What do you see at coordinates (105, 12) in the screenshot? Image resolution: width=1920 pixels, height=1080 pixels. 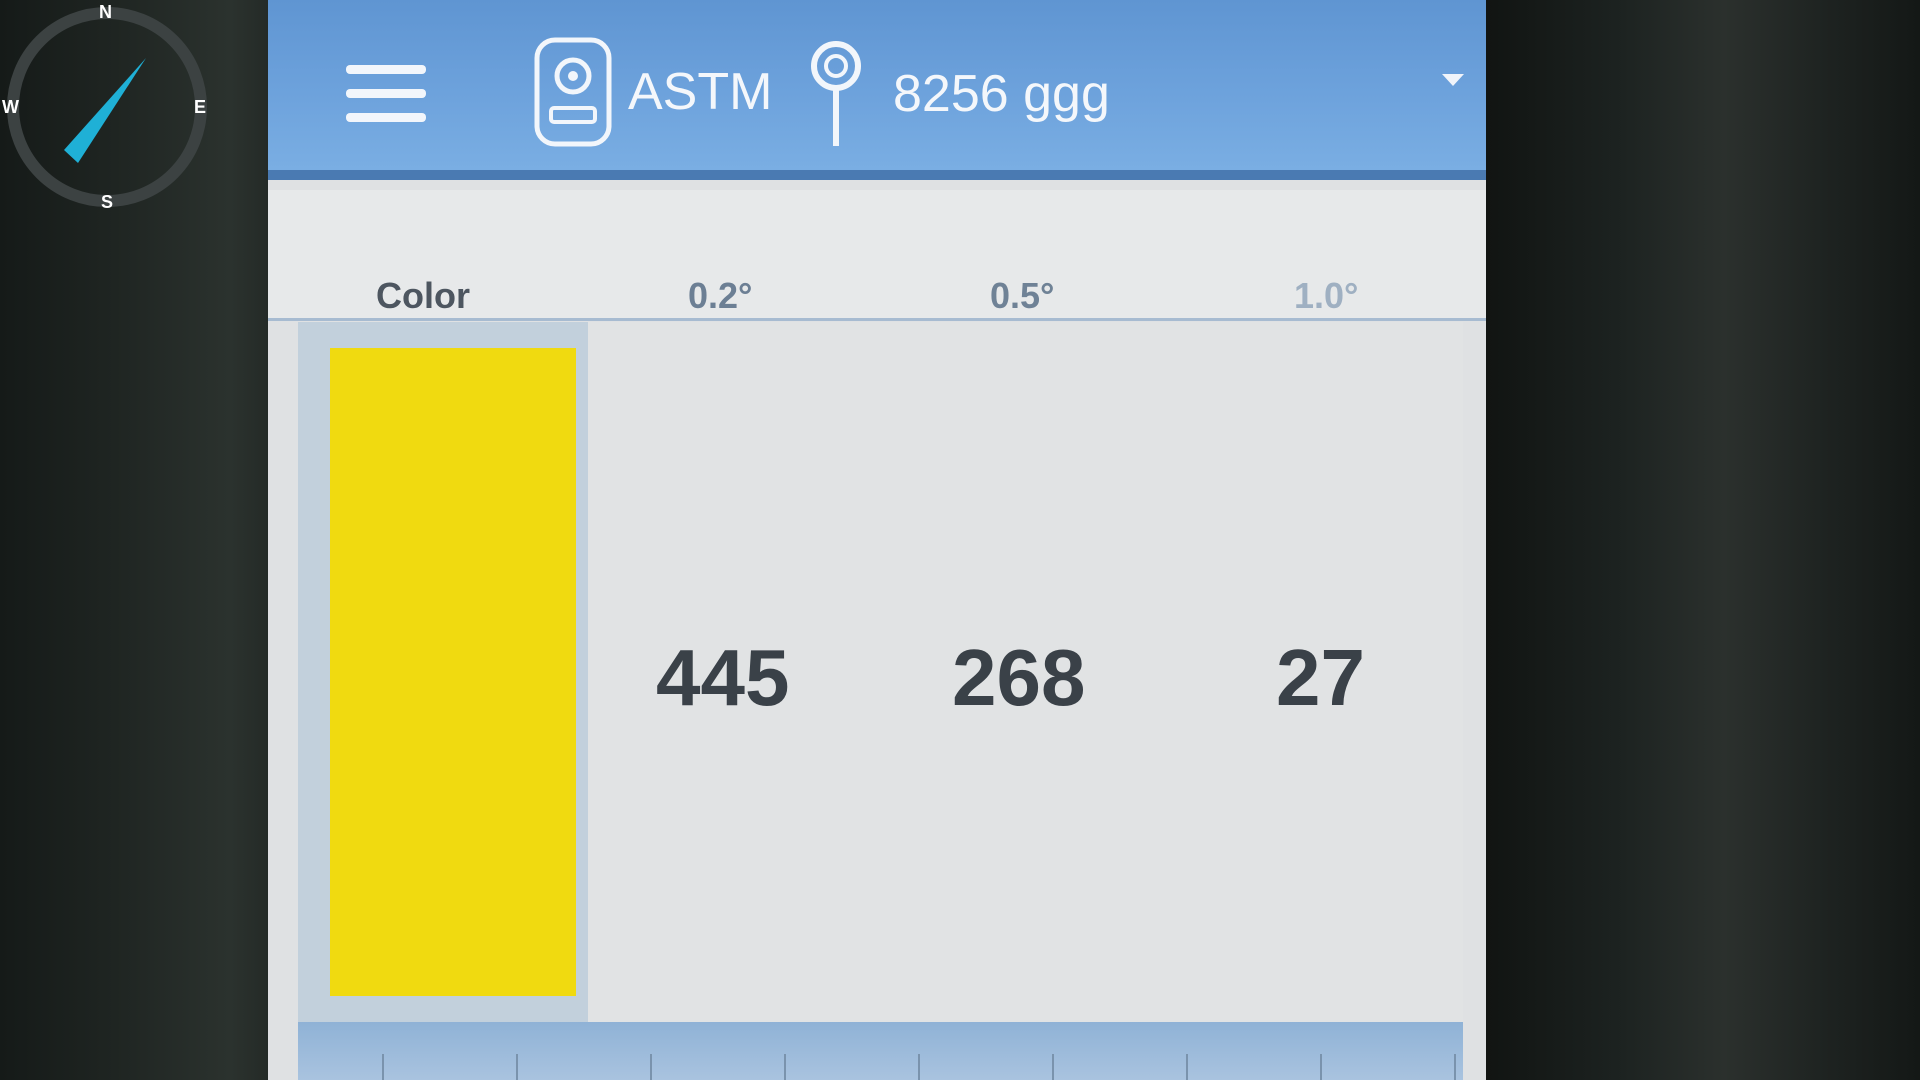 I see `compass-north-label: N` at bounding box center [105, 12].